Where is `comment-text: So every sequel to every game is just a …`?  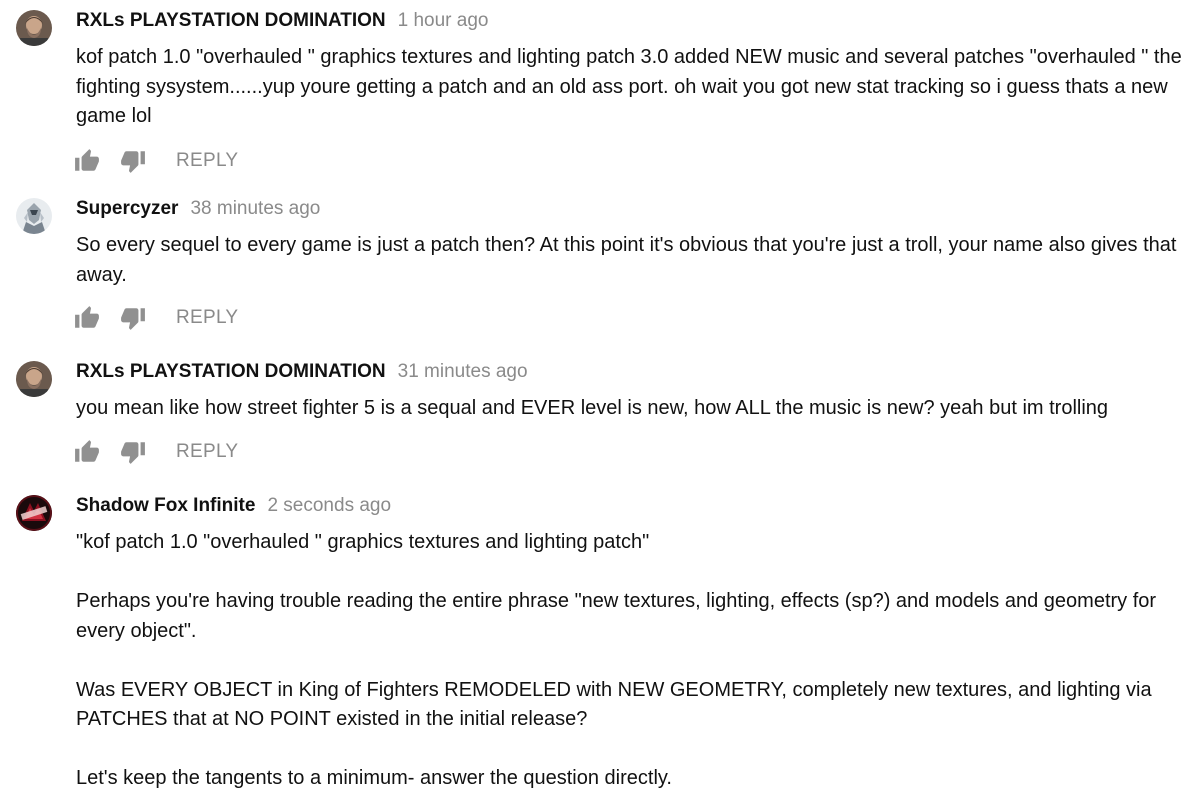
comment-text: So every sequel to every game is just a … is located at coordinates (631, 260).